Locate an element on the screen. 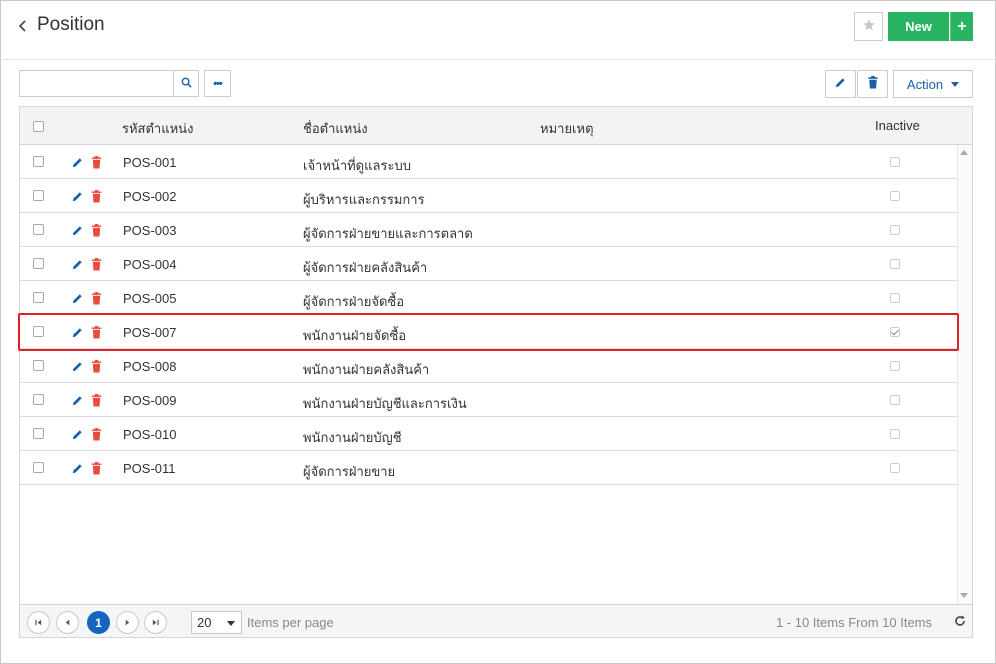 This screenshot has height=664, width=996. previous-page-icon is located at coordinates (67, 622).